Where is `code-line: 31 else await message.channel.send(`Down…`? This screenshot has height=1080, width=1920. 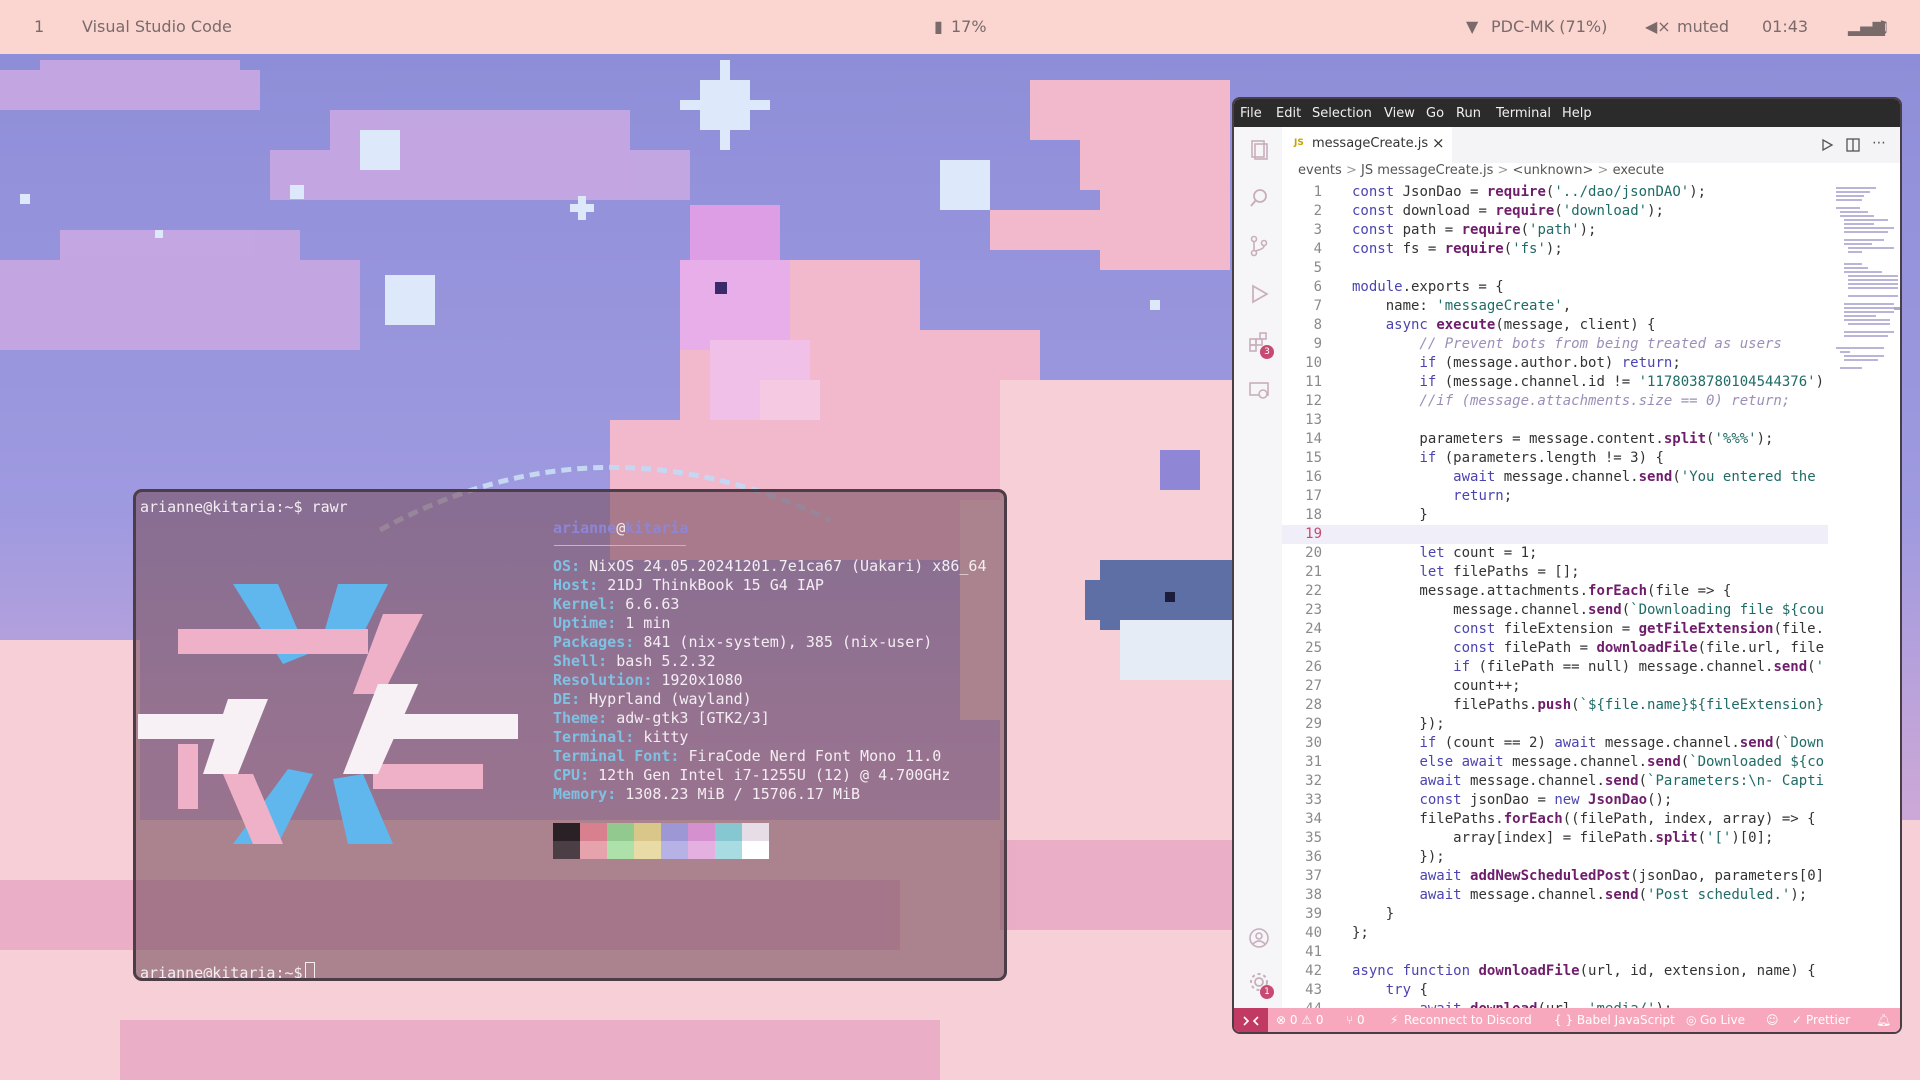 code-line: 31 else await message.channel.send(`Down… is located at coordinates (1555, 762).